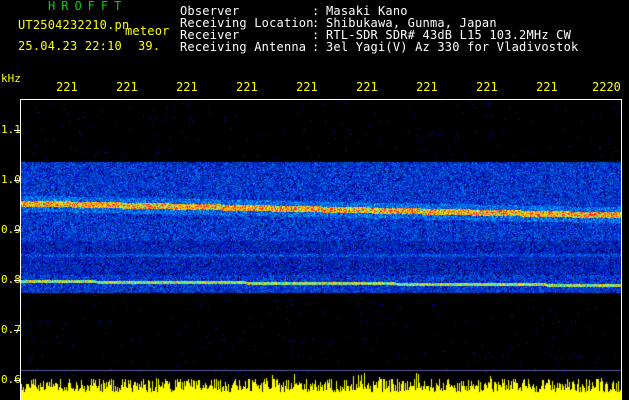 Image resolution: width=629 pixels, height=400 pixels. Describe the element at coordinates (11, 78) in the screenshot. I see `y-axis-unit: kHz` at that location.